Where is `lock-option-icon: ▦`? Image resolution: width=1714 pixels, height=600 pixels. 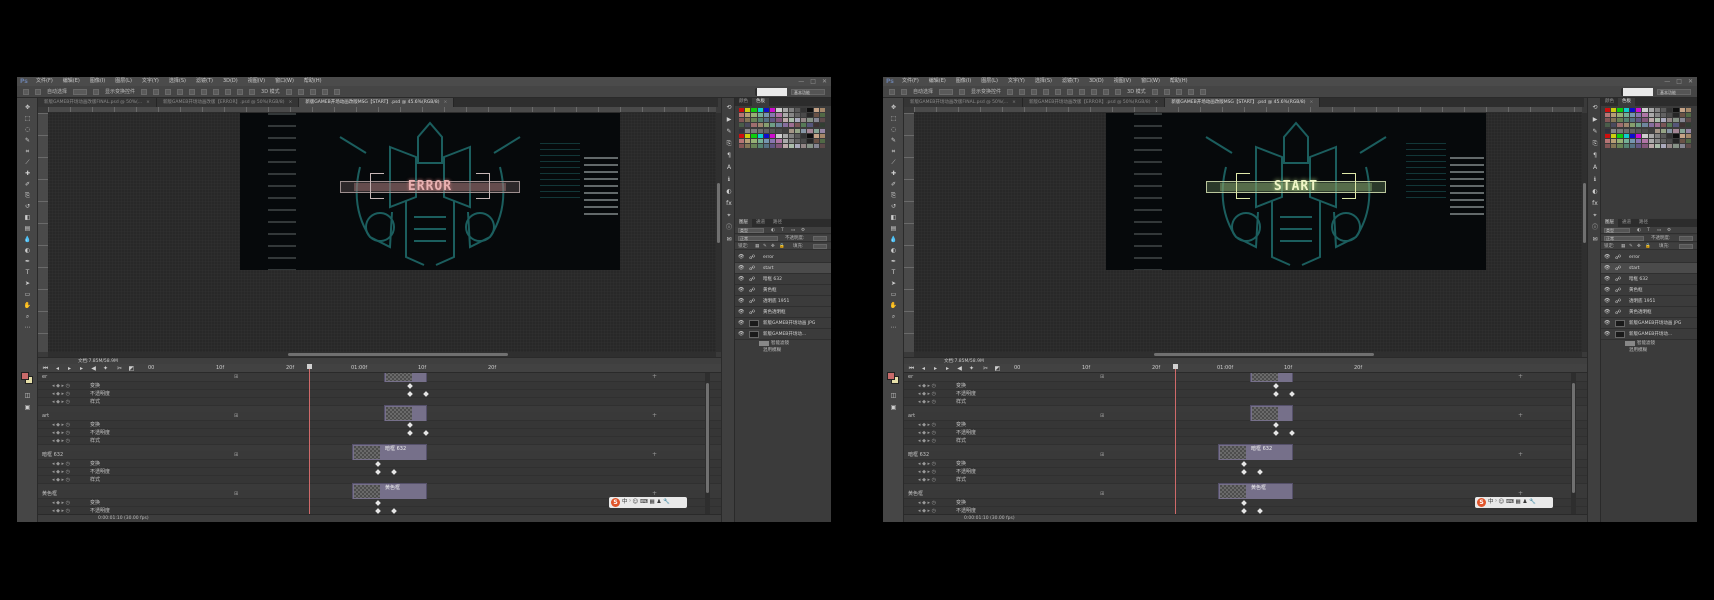
lock-option-icon: ▦ is located at coordinates (1623, 246).